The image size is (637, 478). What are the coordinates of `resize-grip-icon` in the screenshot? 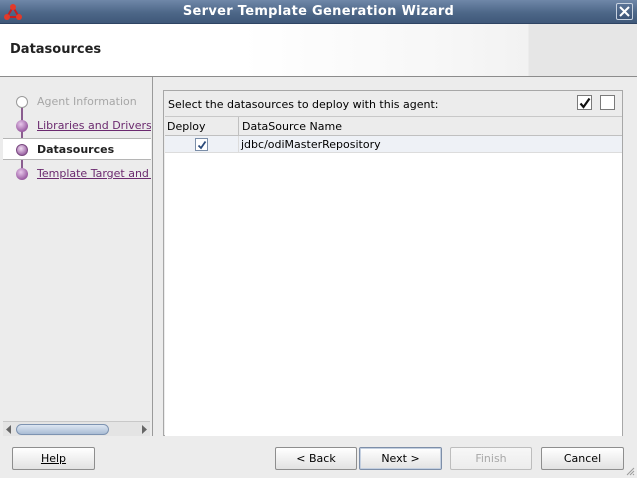 It's located at (630, 471).